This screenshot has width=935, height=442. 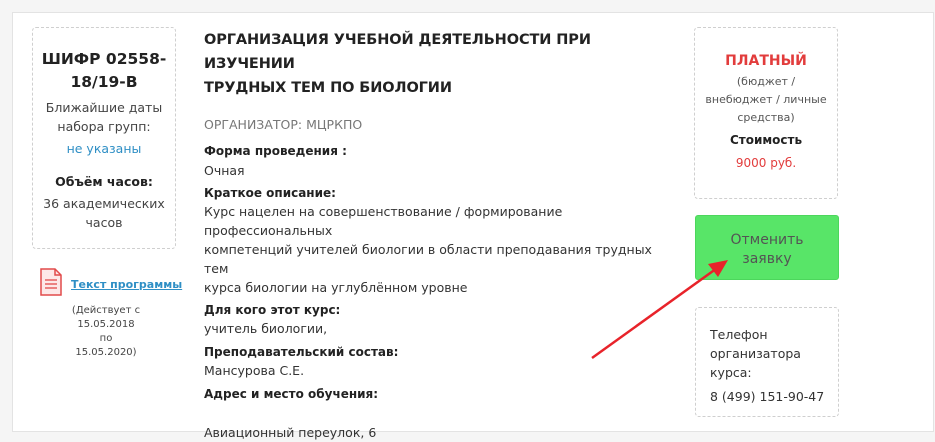 I want to click on dates-label-line1: Ближайшие даты, so click(x=104, y=107).